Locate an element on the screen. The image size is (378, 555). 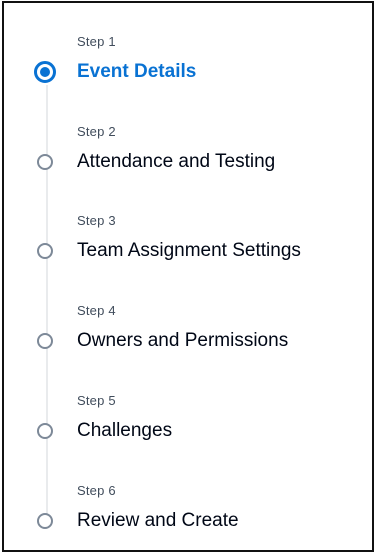
step-index-label: Step 2 is located at coordinates (96, 131).